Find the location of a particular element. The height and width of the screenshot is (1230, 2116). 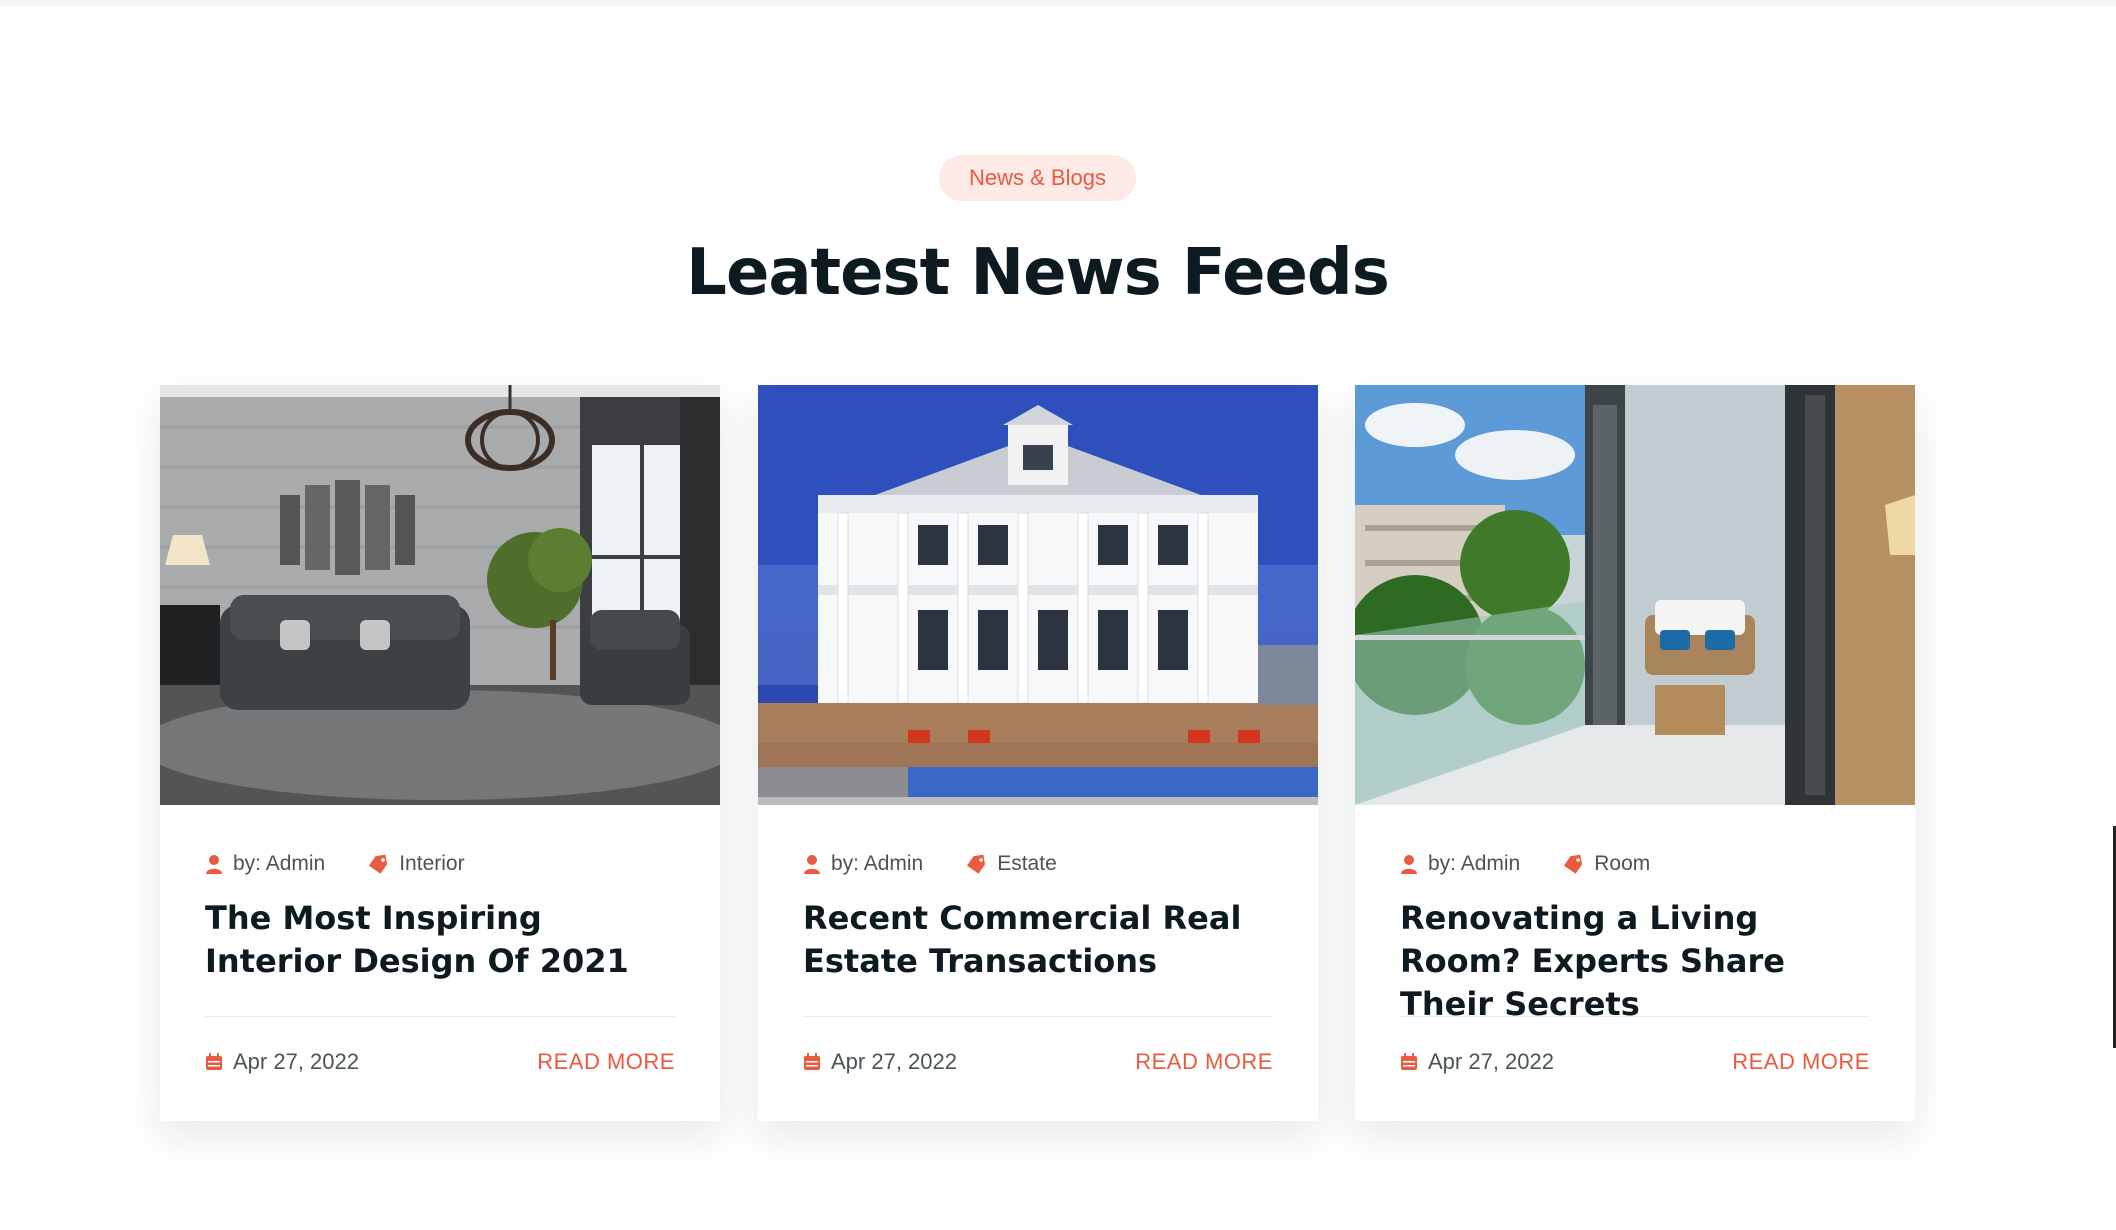

beach-house-image is located at coordinates (1038, 595).